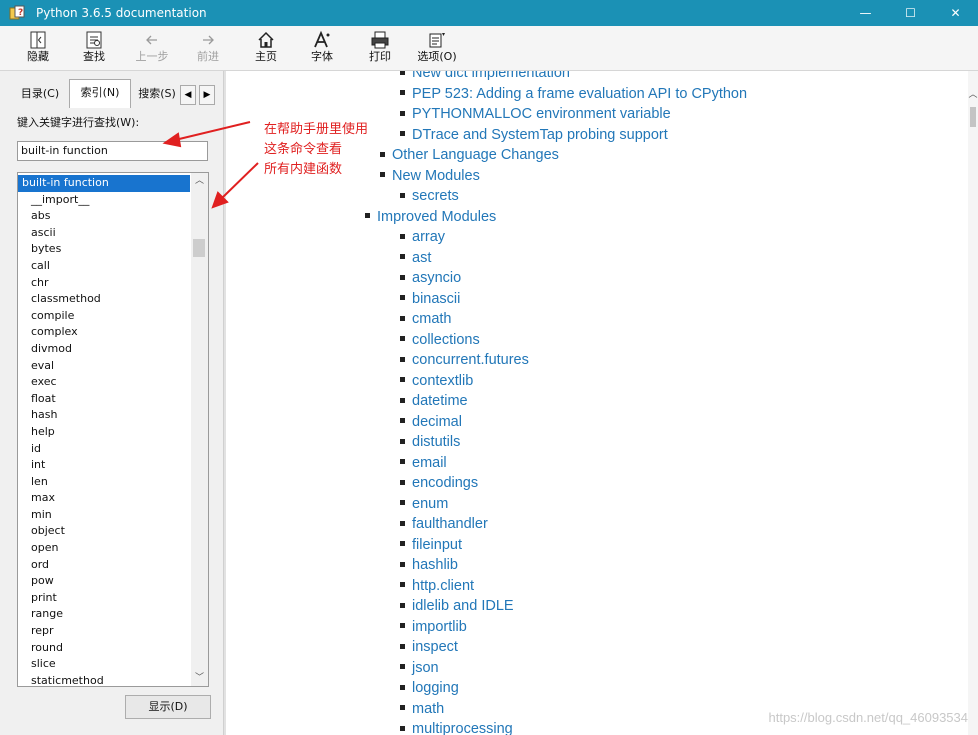  I want to click on toc-link: logging, so click(435, 688).